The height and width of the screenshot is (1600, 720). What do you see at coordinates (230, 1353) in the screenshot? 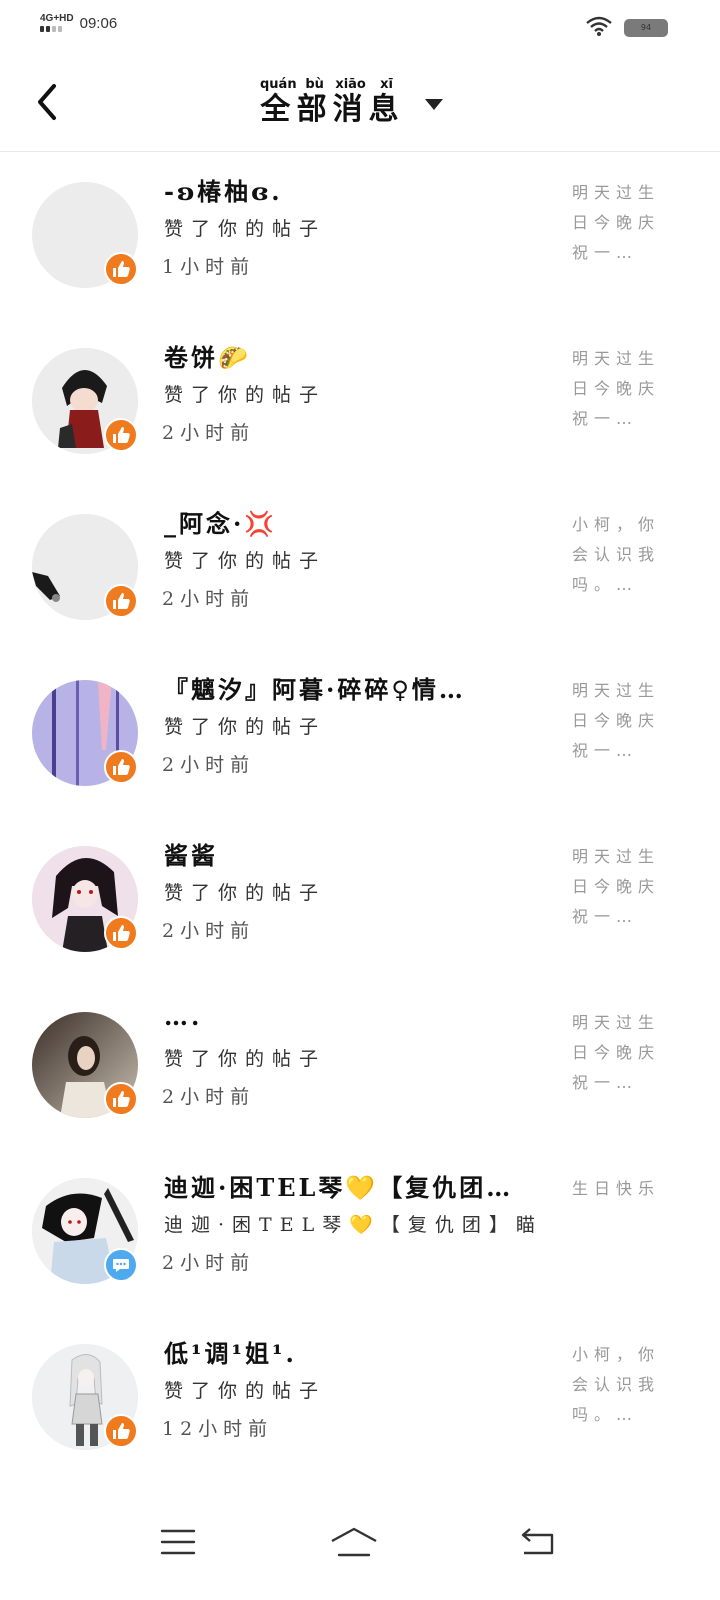
I see `sender-name: 低¹调¹姐¹.` at bounding box center [230, 1353].